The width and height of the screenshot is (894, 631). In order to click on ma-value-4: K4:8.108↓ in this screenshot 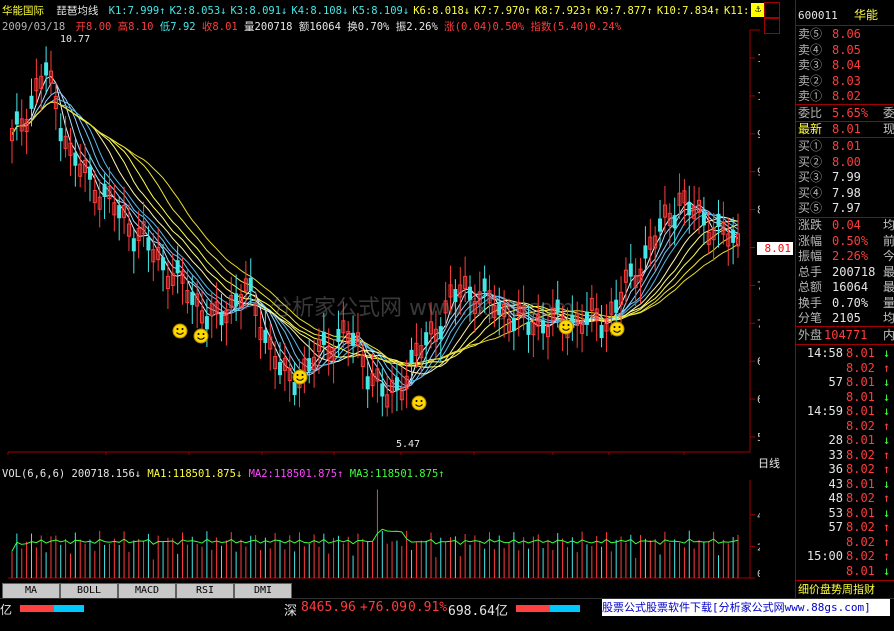, I will do `click(320, 11)`.